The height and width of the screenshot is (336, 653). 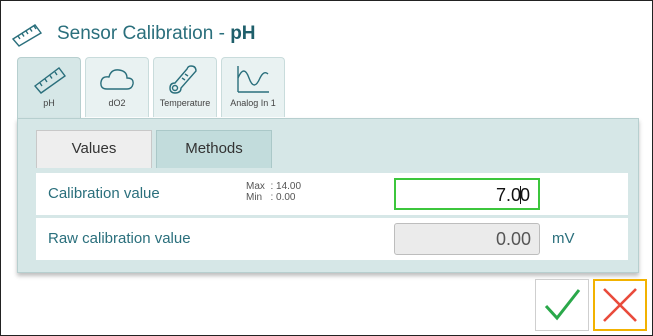 What do you see at coordinates (253, 79) in the screenshot?
I see `waveform-icon` at bounding box center [253, 79].